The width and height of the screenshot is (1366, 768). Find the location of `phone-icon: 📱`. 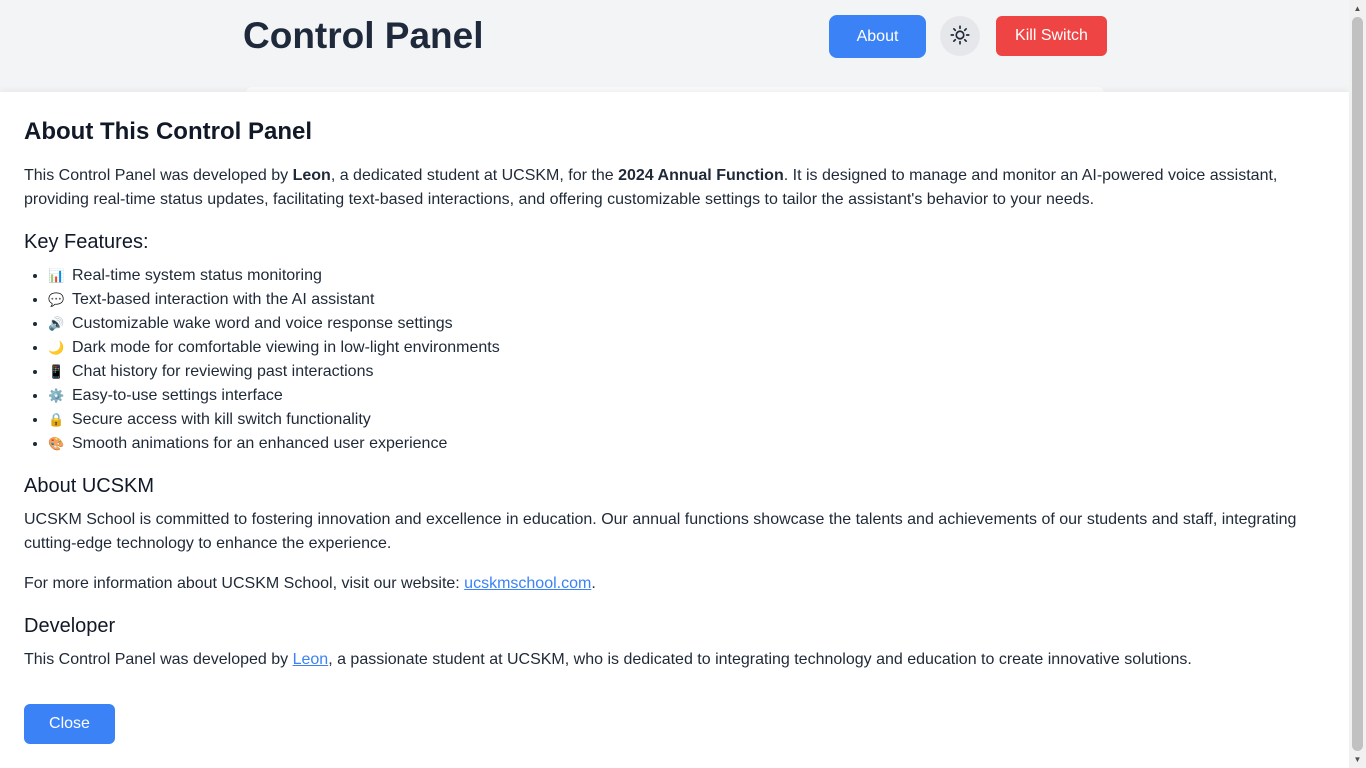

phone-icon: 📱 is located at coordinates (56, 371).